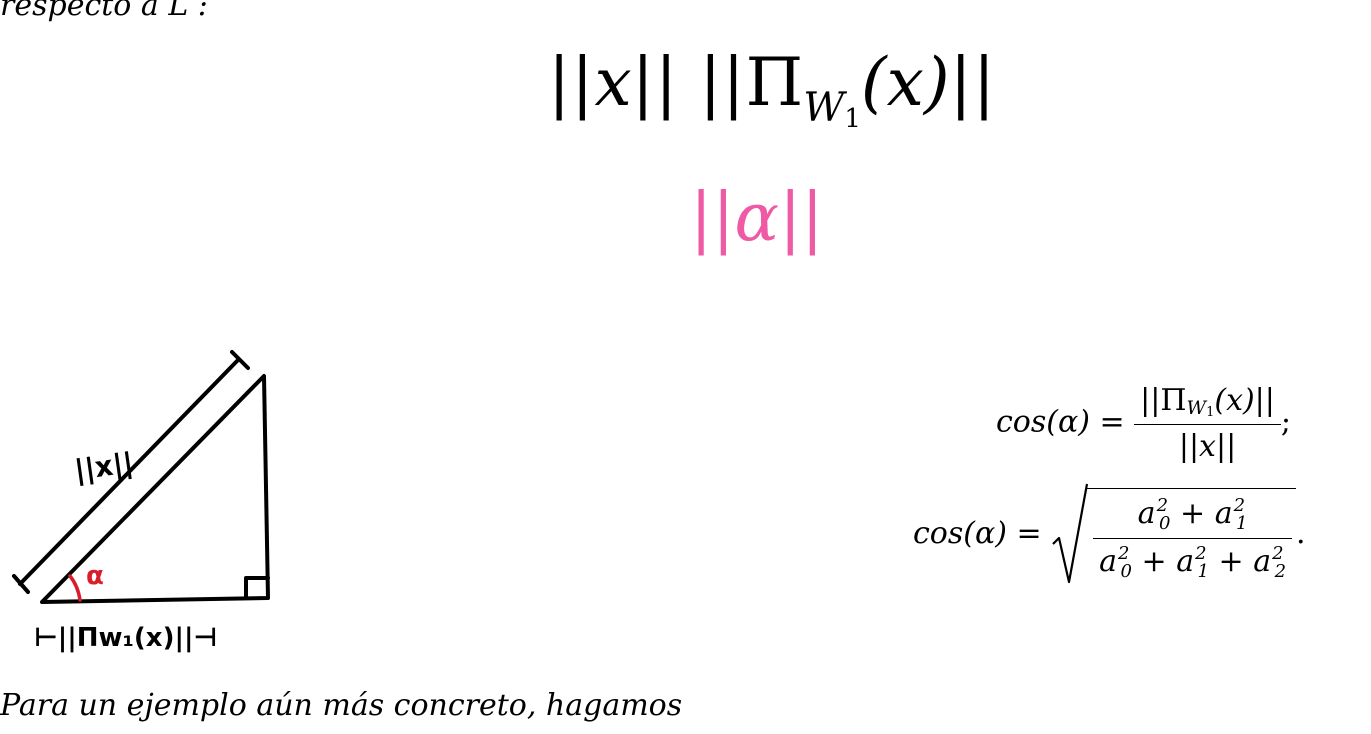 The image size is (1371, 734). Describe the element at coordinates (95, 576) in the screenshot. I see `angle-label: α` at that location.